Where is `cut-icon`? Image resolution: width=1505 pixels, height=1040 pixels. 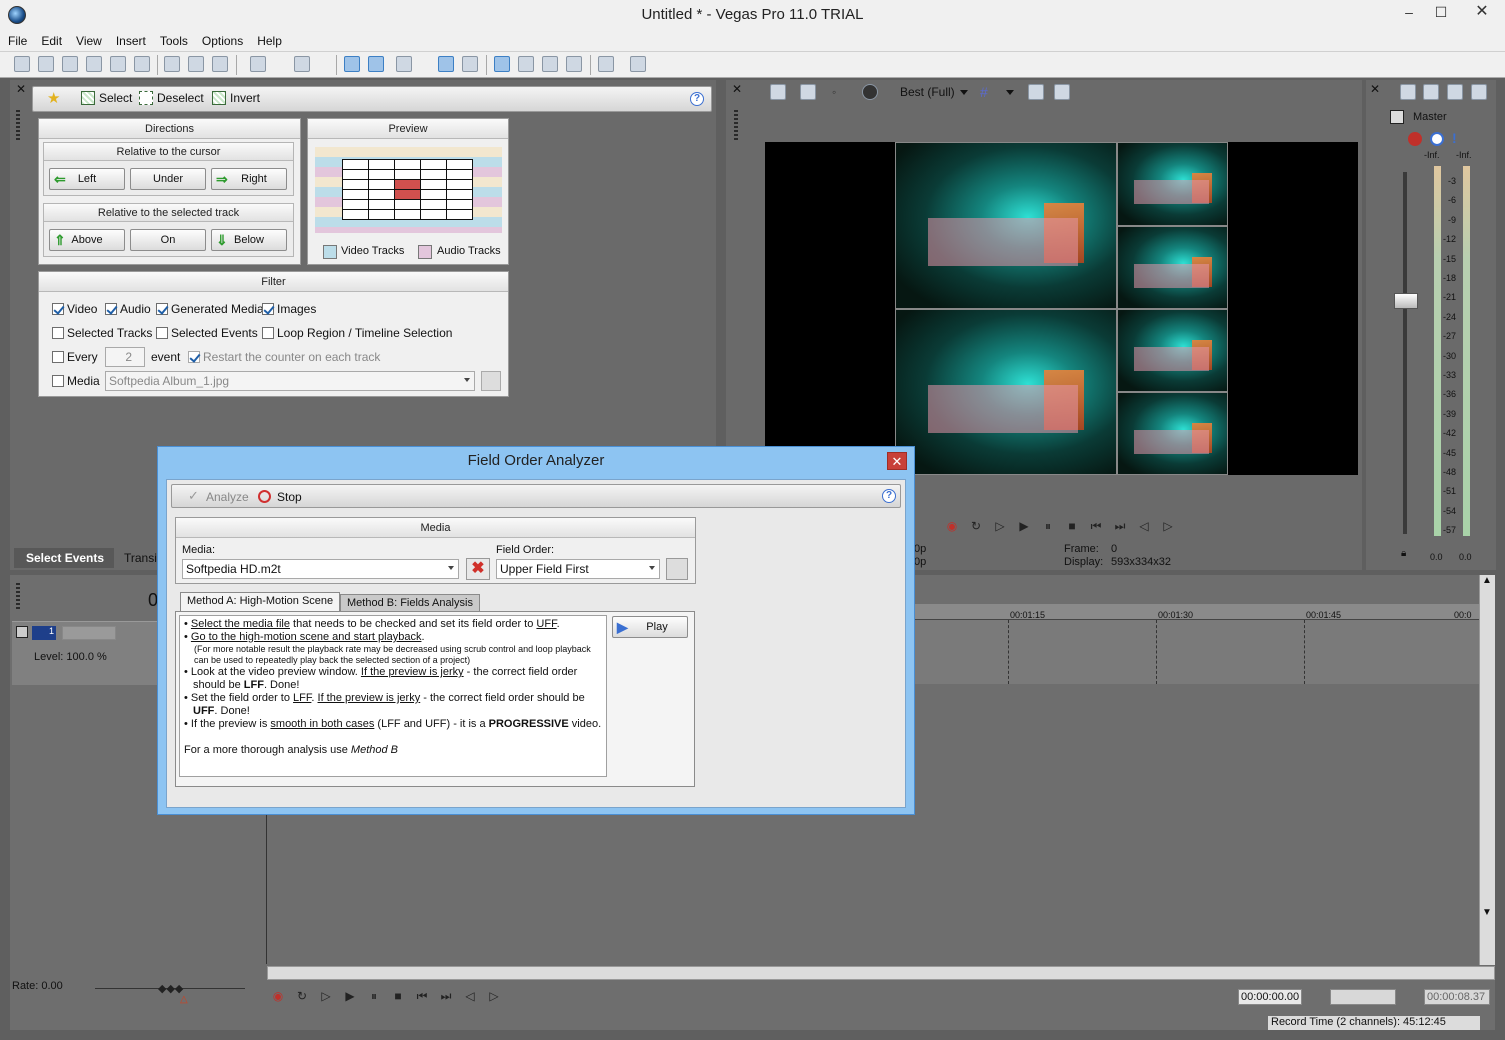
cut-icon is located at coordinates (172, 64).